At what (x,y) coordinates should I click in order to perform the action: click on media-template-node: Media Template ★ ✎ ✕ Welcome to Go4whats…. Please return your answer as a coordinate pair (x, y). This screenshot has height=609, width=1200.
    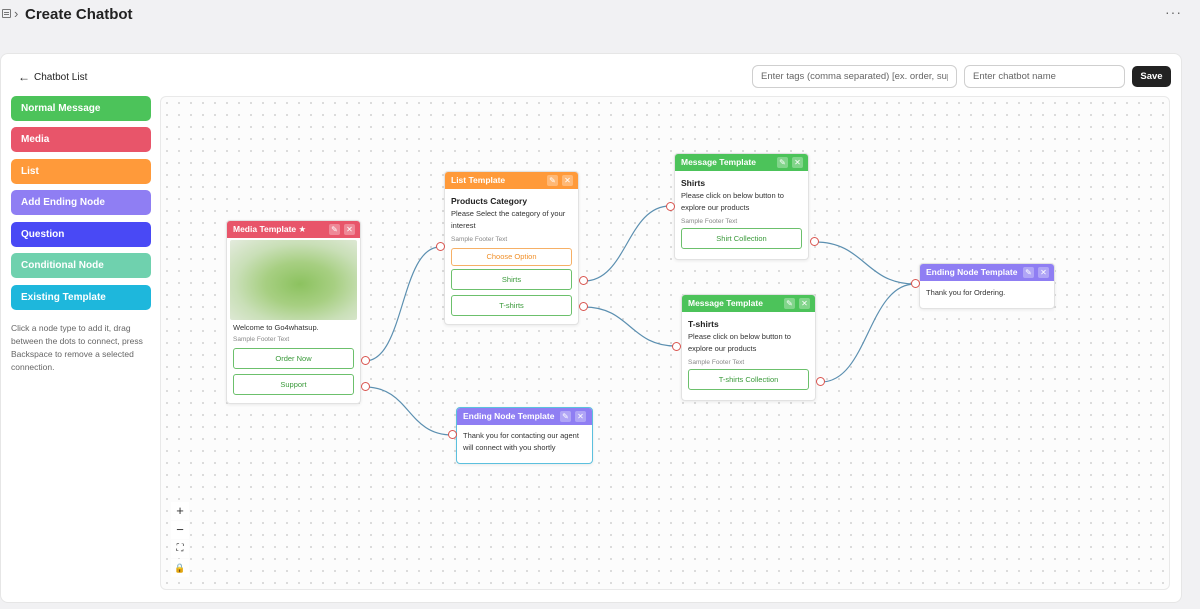
    Looking at the image, I should click on (293, 312).